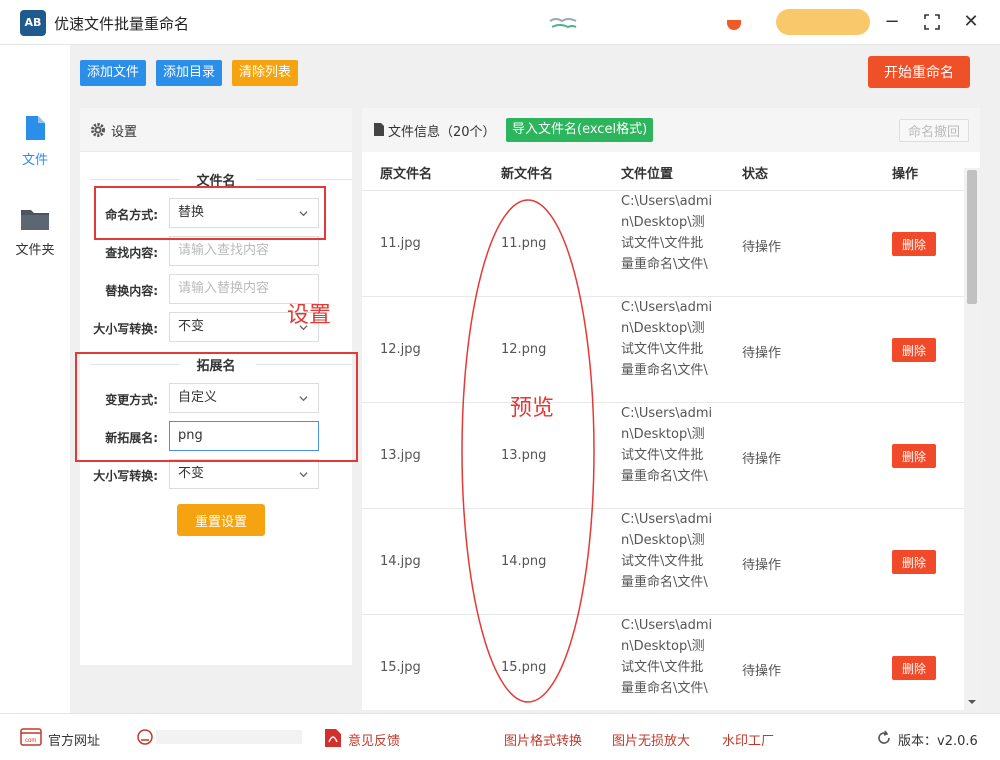 This screenshot has width=1000, height=760. What do you see at coordinates (938, 741) in the screenshot?
I see `version-label: 版本：v2.0.6` at bounding box center [938, 741].